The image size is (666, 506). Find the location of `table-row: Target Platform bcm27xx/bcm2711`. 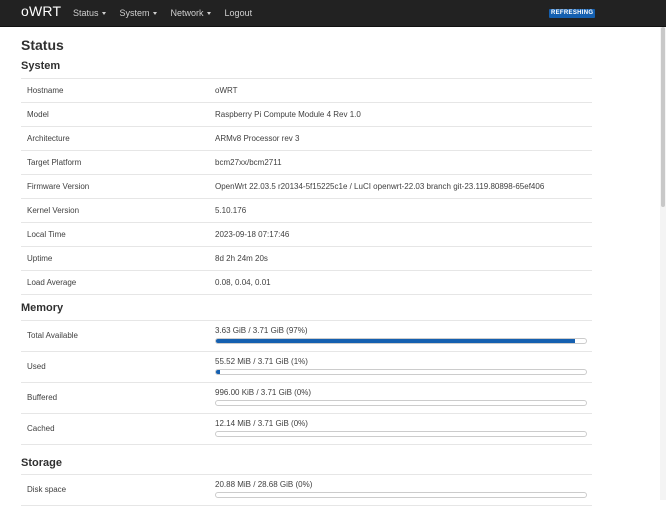

table-row: Target Platform bcm27xx/bcm2711 is located at coordinates (306, 163).